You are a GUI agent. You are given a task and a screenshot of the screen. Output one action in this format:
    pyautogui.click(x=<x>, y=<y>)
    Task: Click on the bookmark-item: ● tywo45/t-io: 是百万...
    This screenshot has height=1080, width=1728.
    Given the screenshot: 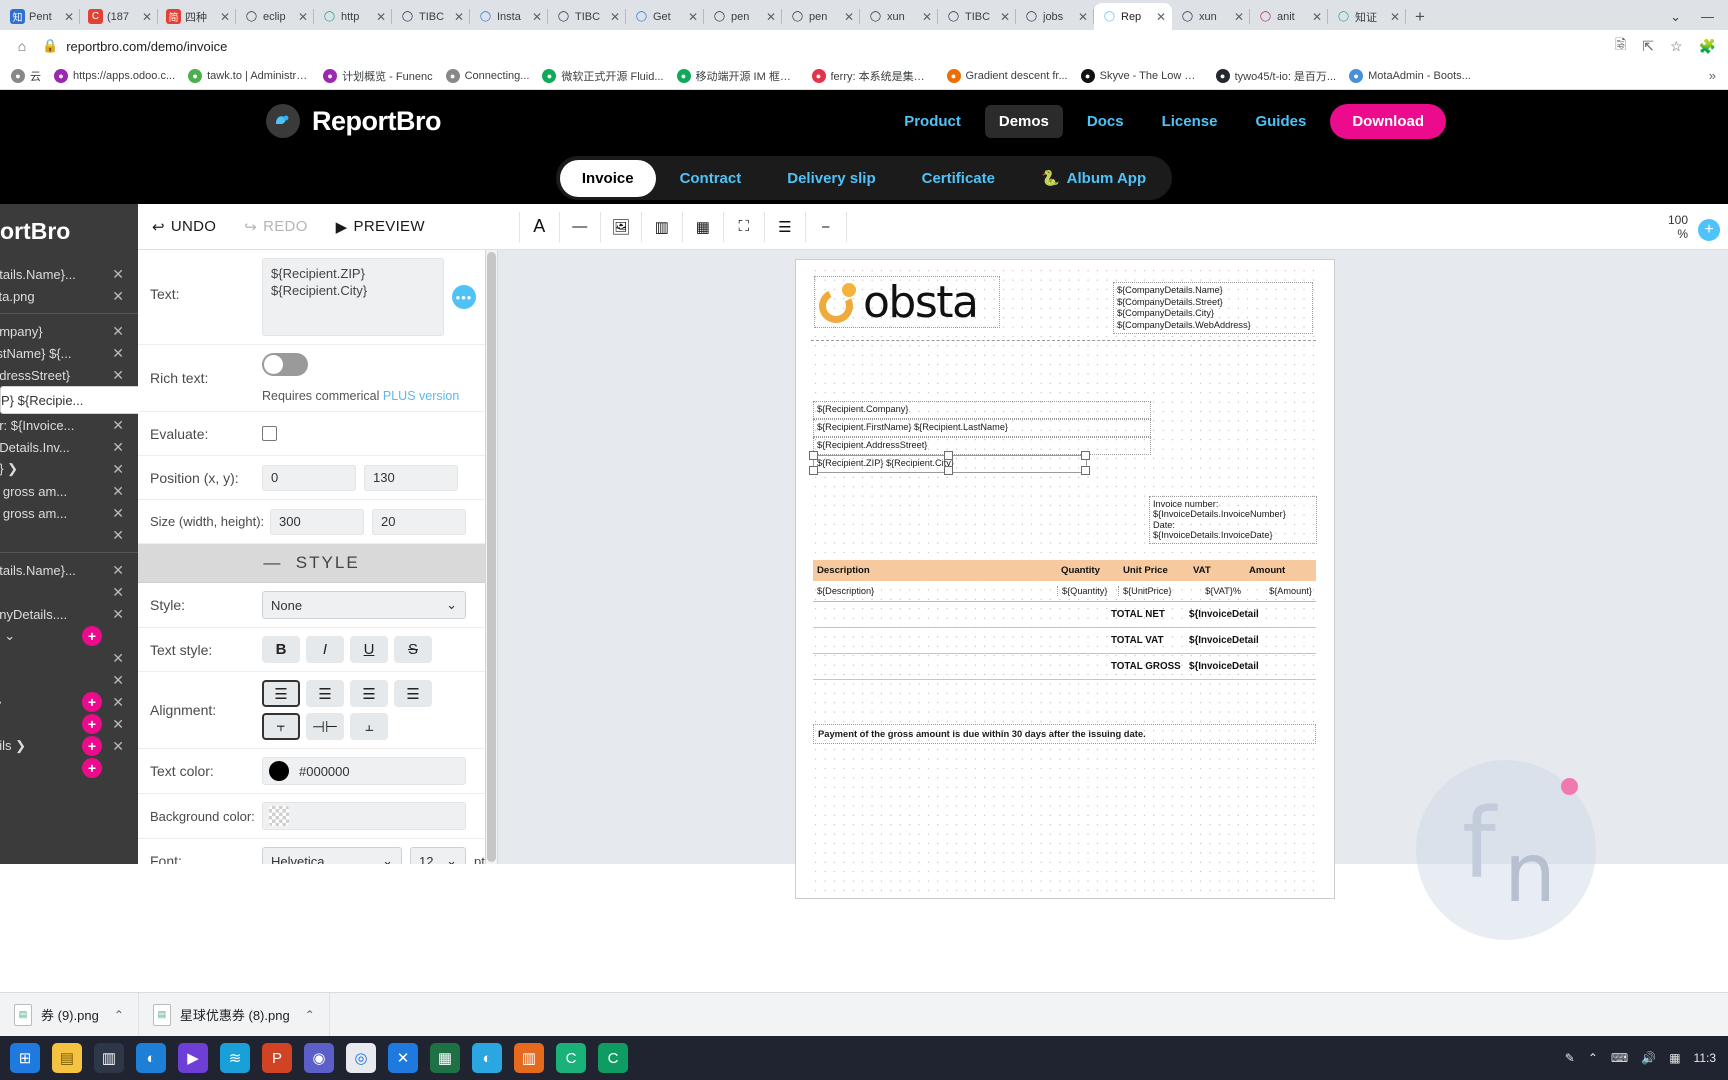 What is the action you would take?
    pyautogui.click(x=1276, y=76)
    